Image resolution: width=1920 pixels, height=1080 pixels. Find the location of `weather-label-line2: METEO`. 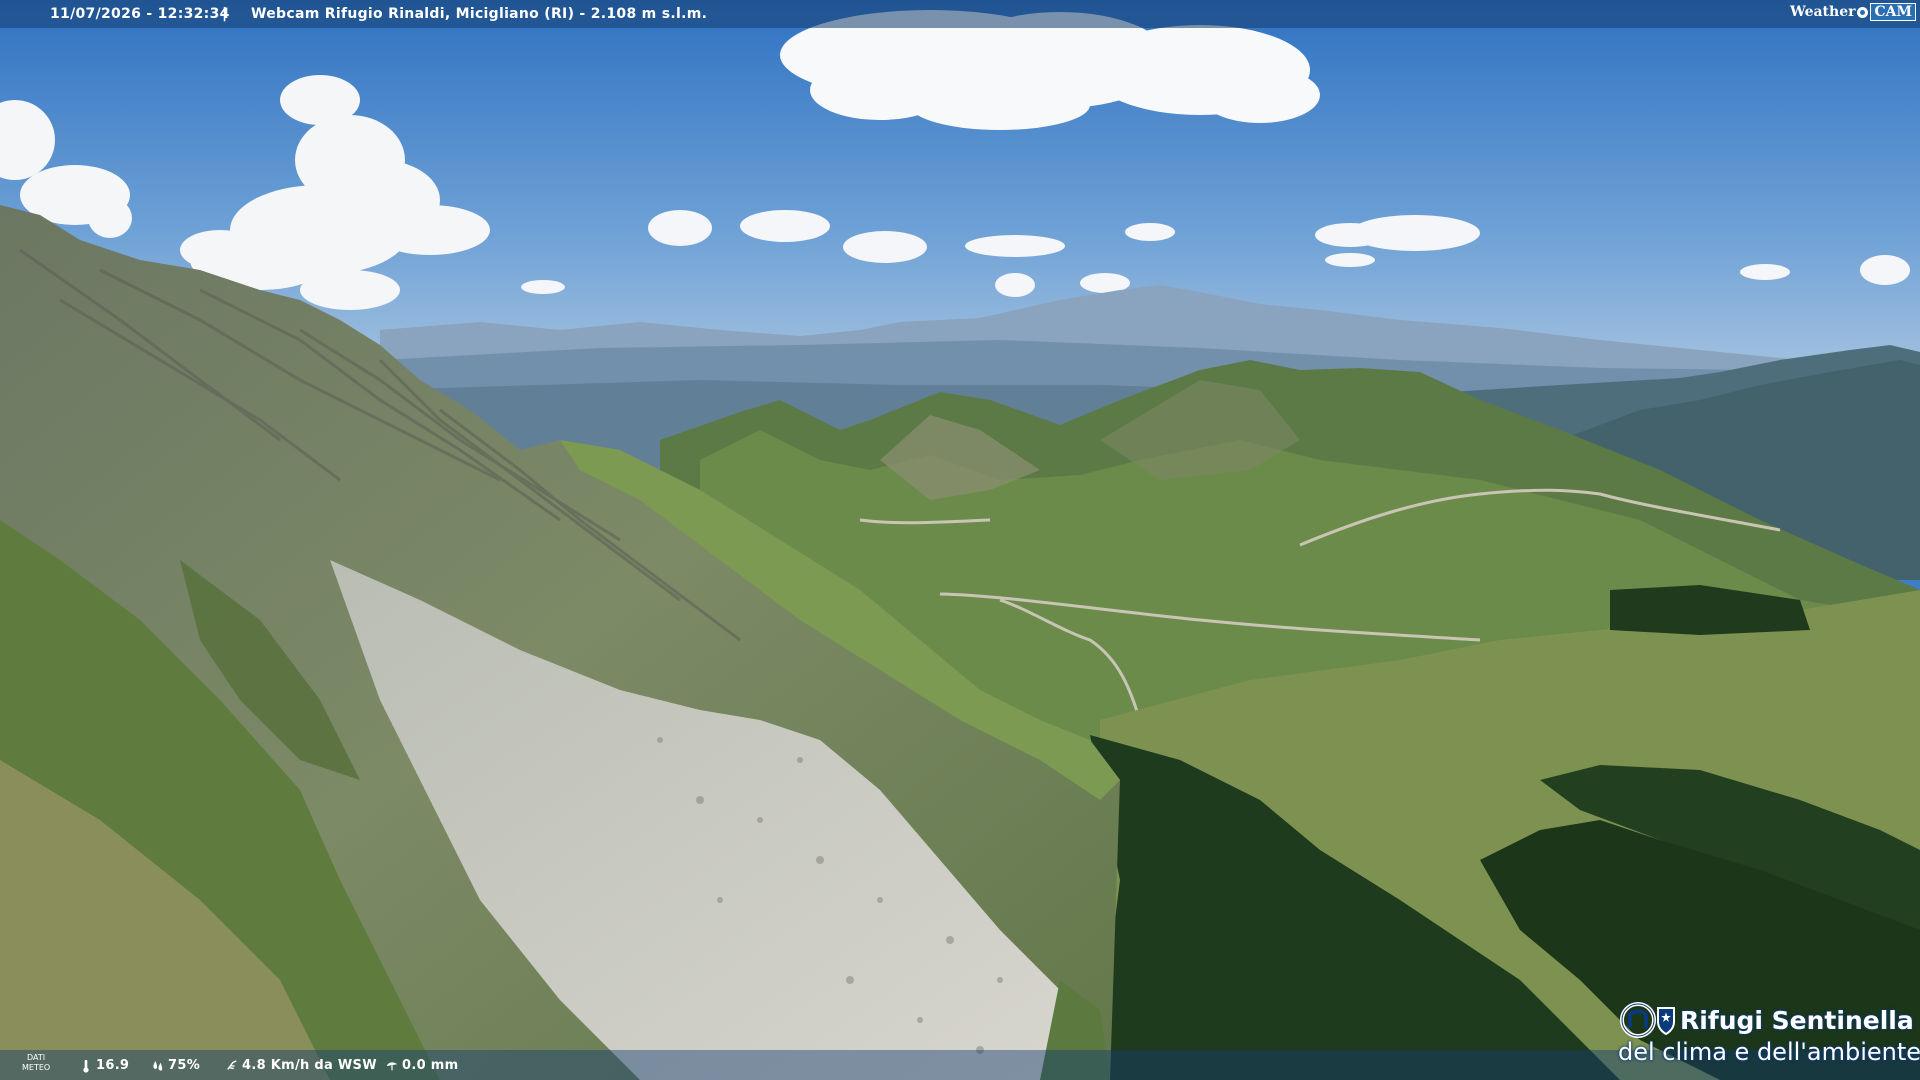

weather-label-line2: METEO is located at coordinates (36, 1067).